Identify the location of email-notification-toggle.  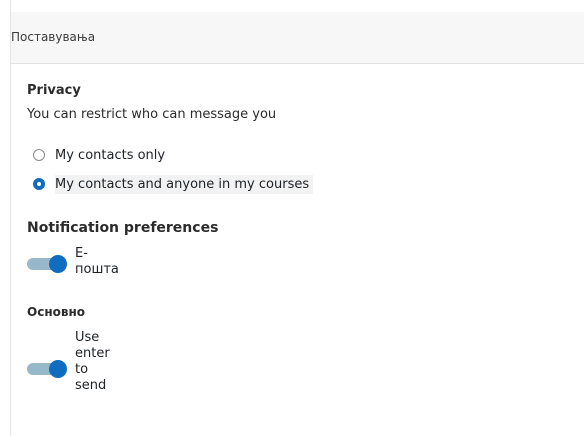
(47, 264).